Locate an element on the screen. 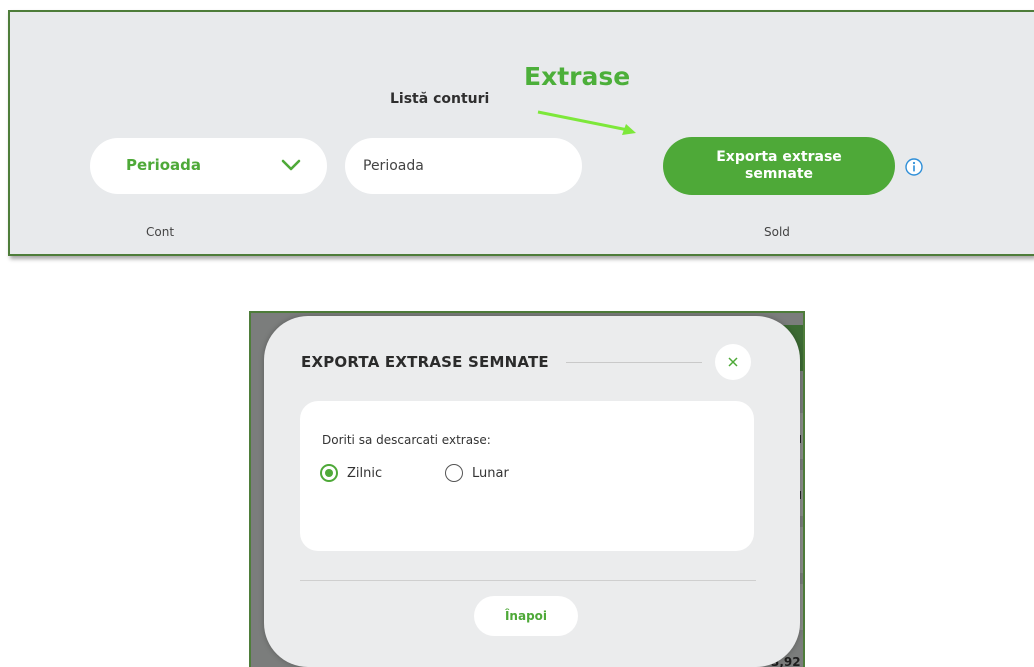  radio-zilnic-label: Zilnic is located at coordinates (365, 473).